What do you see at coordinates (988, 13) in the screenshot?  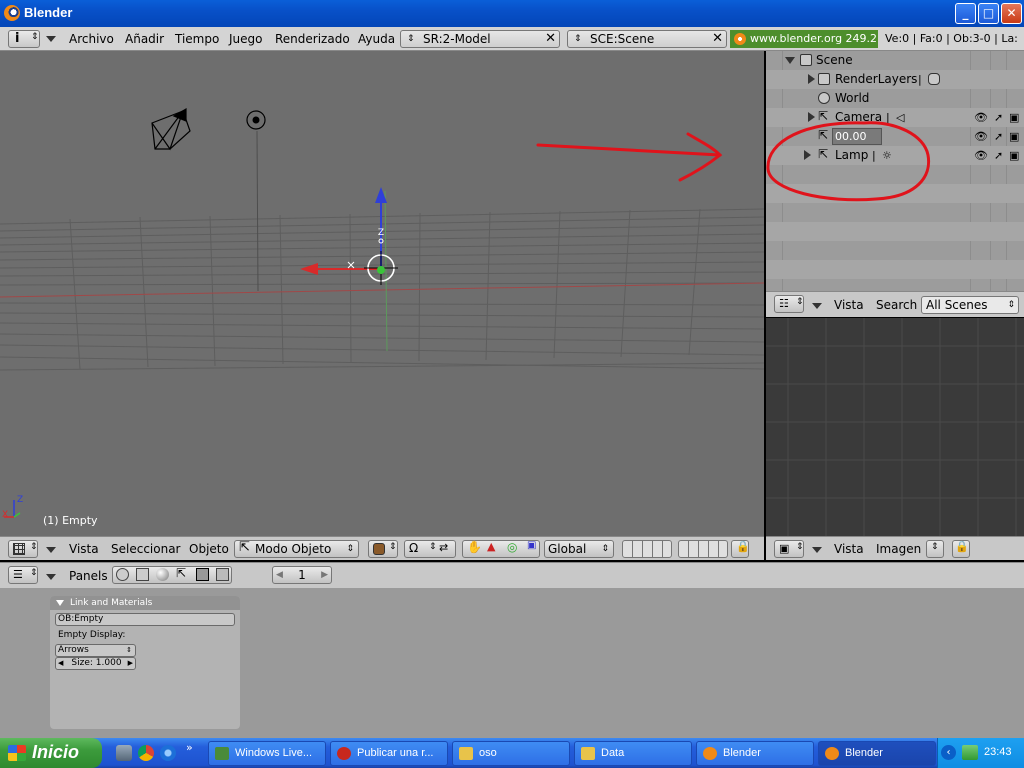 I see `maximize-button: □` at bounding box center [988, 13].